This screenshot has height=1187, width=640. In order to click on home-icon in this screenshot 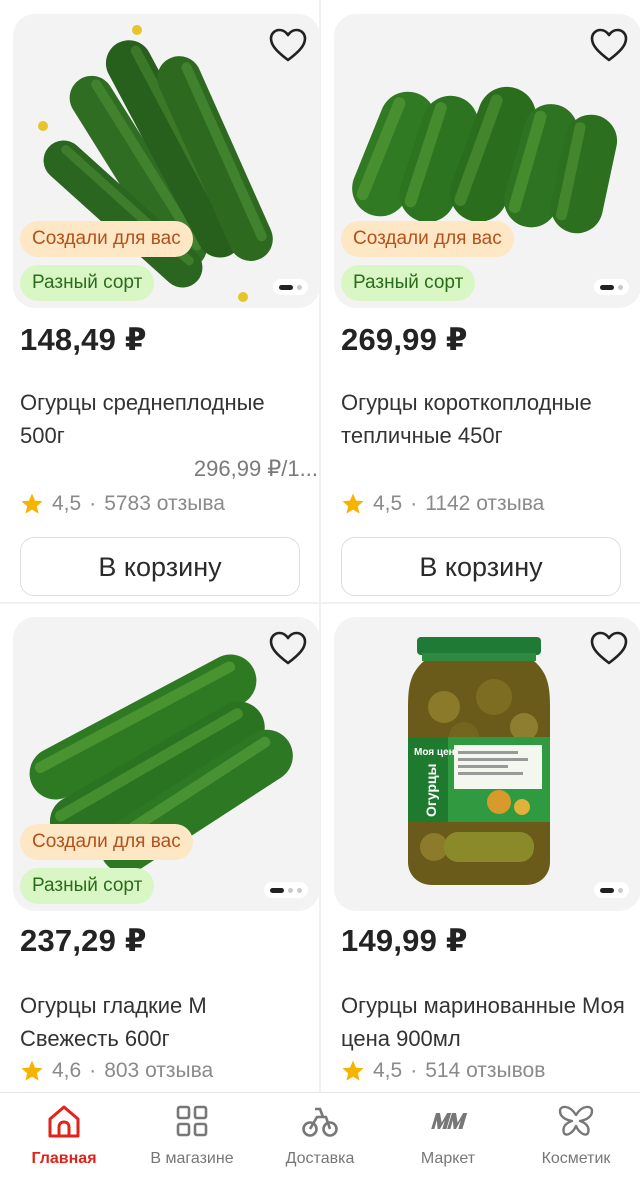, I will do `click(64, 1121)`.